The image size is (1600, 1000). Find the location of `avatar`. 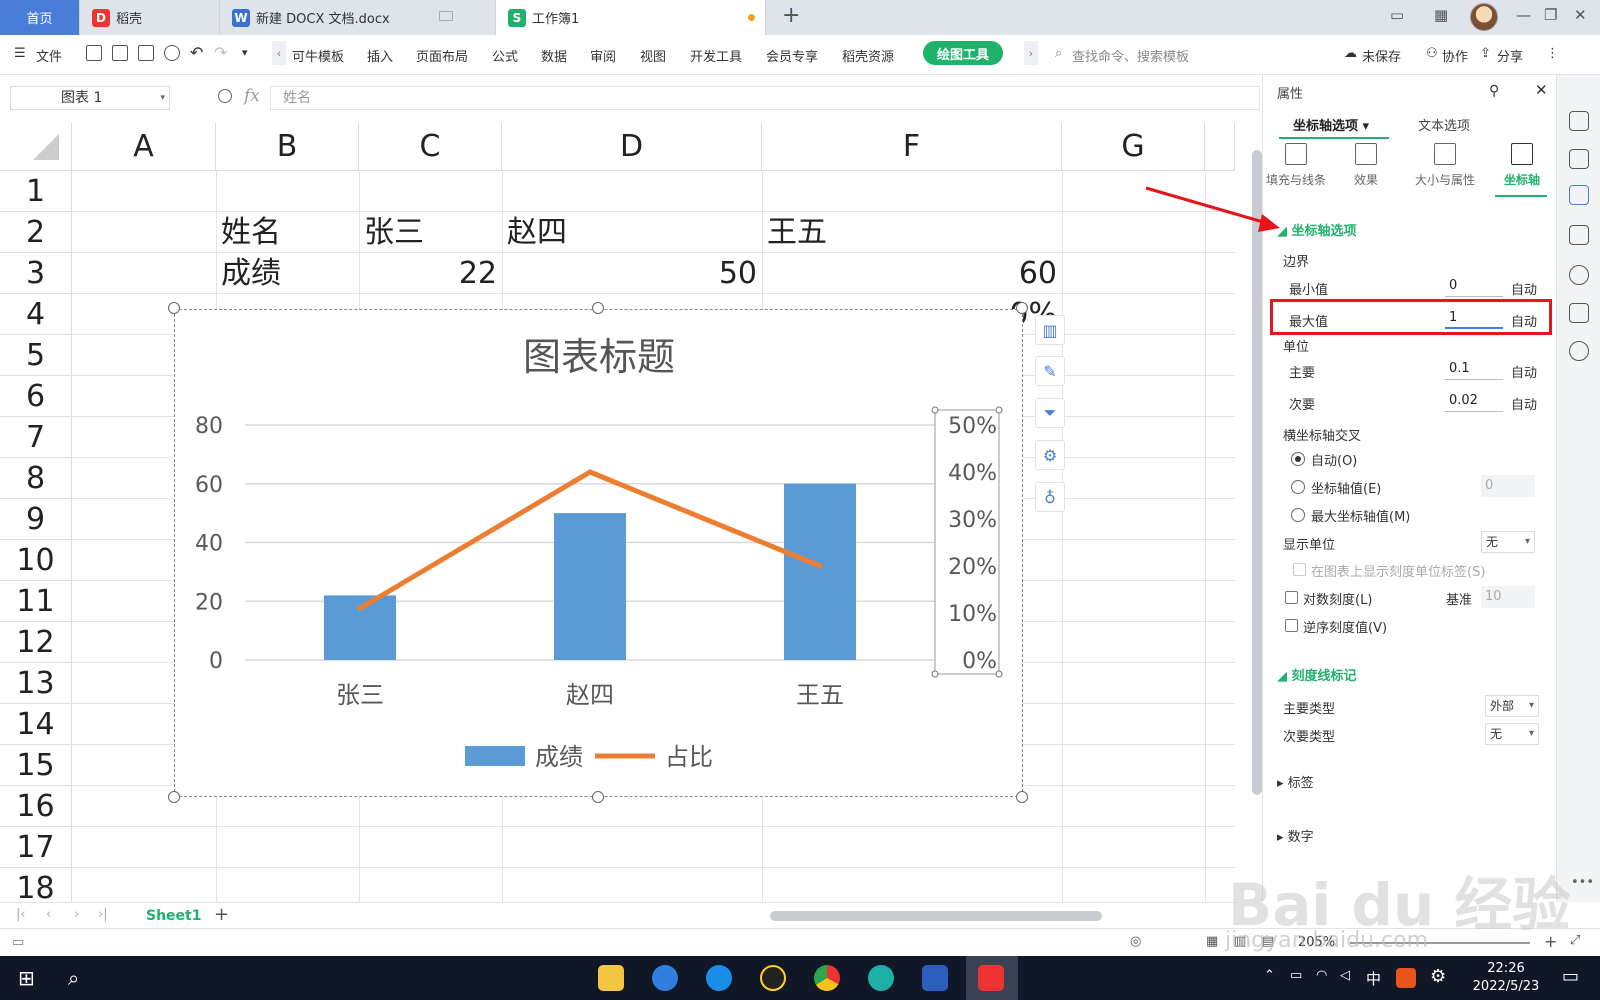

avatar is located at coordinates (1484, 17).